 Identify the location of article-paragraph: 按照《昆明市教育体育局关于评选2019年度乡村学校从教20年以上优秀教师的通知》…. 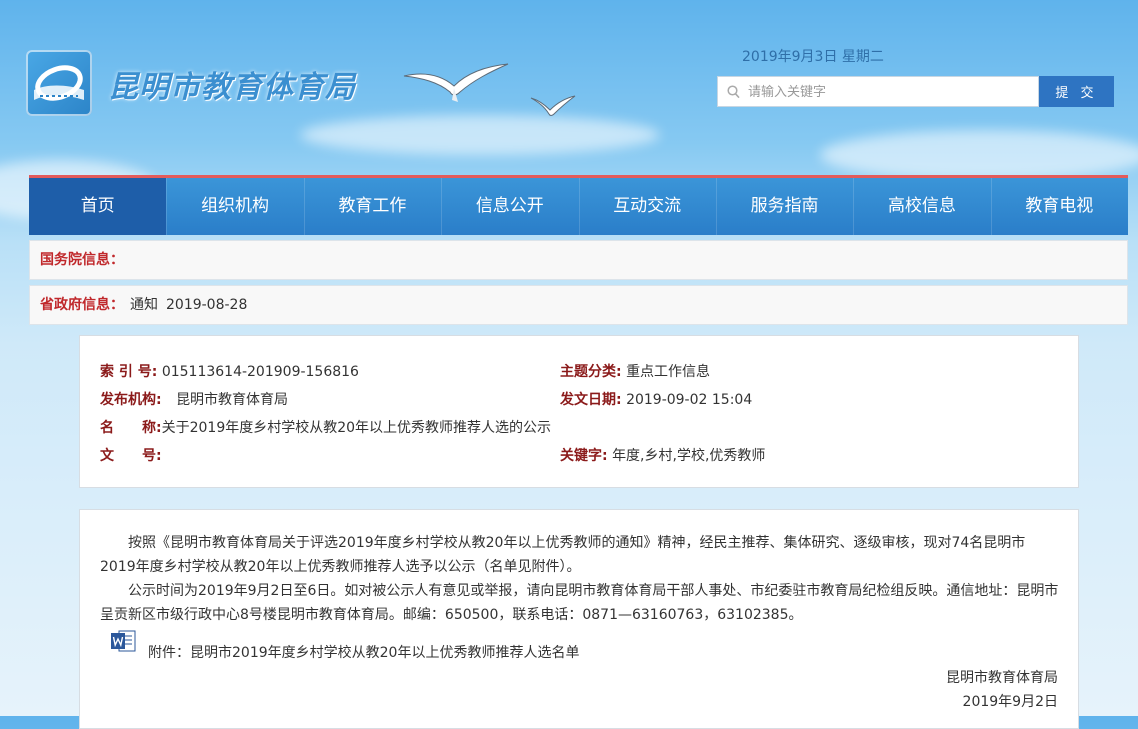
(563, 555).